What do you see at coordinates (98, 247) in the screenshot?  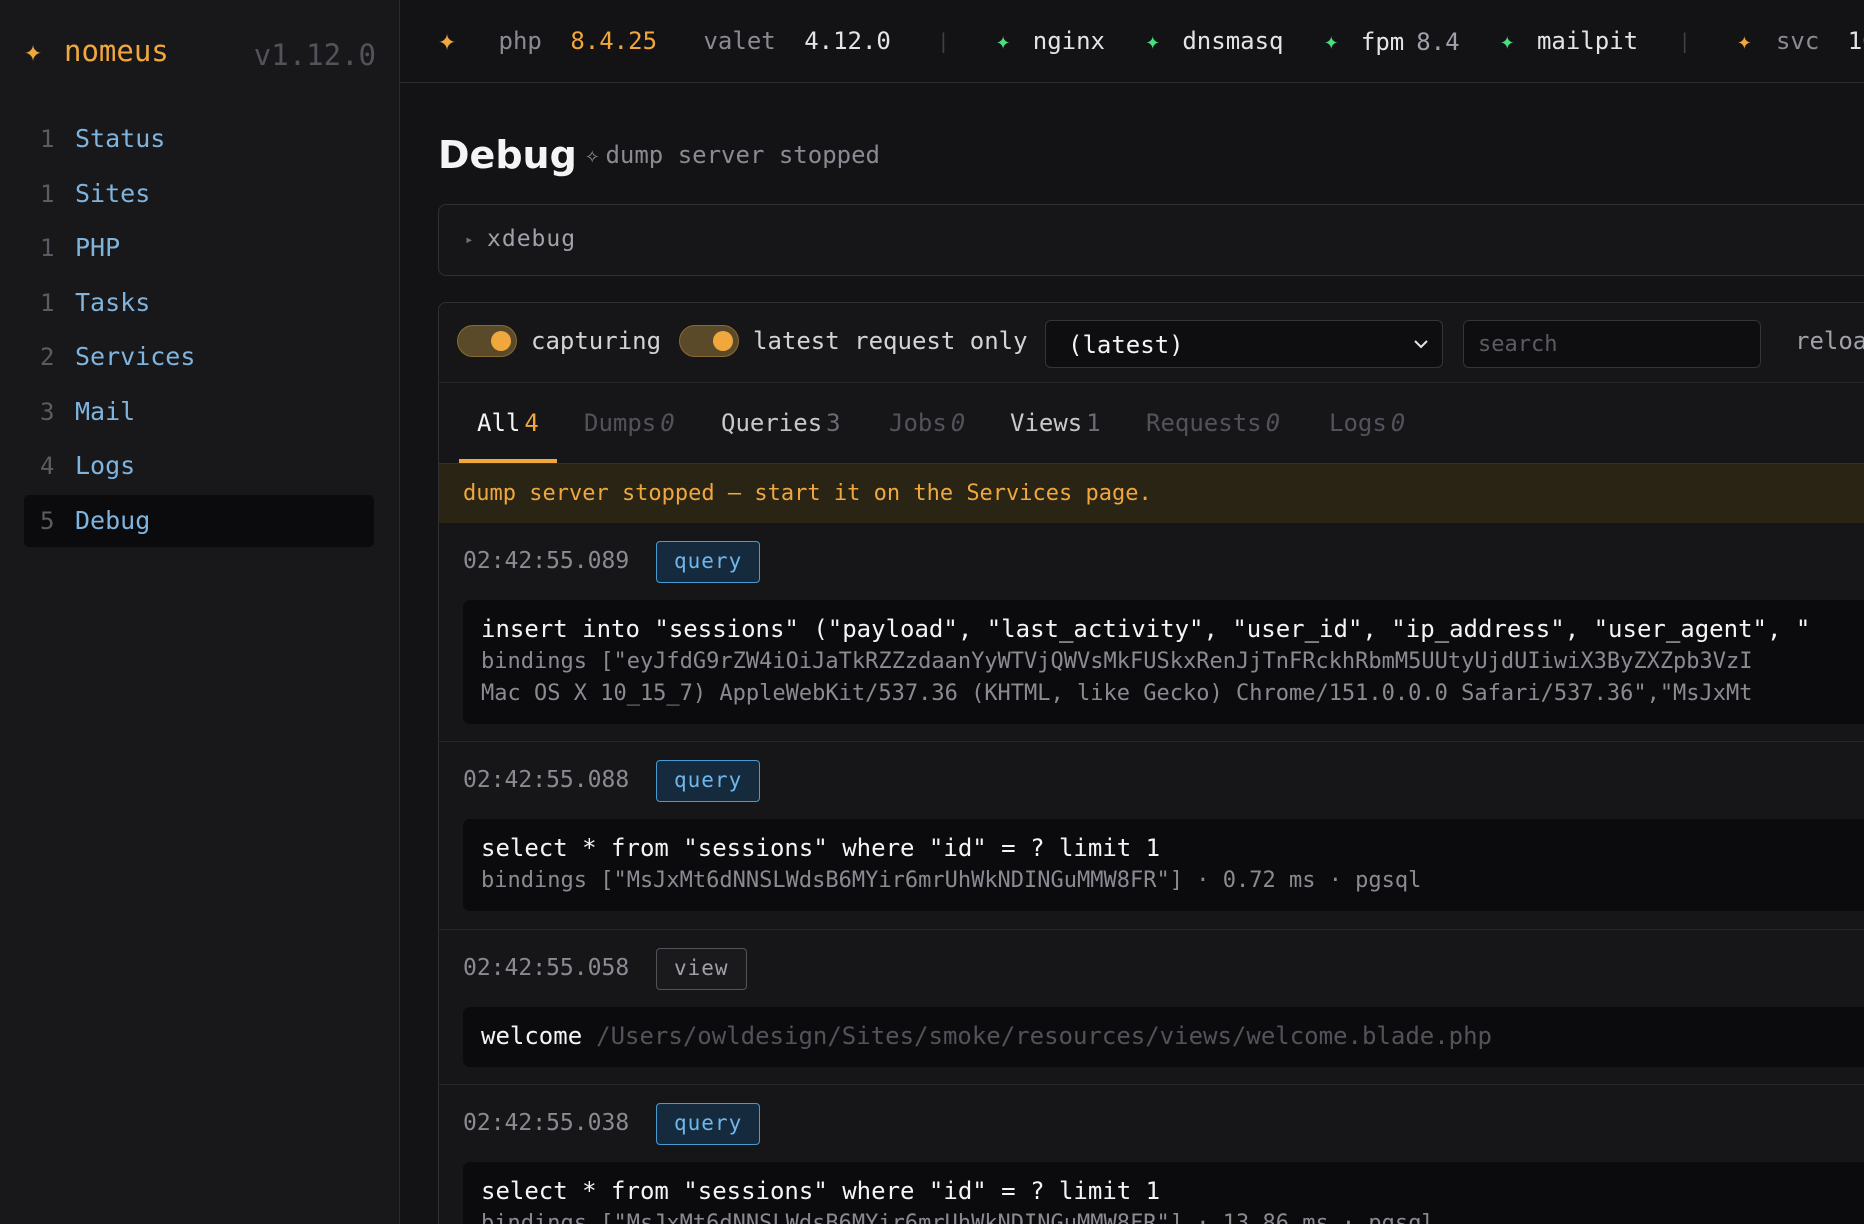 I see `sidebar-item-label: PHP` at bounding box center [98, 247].